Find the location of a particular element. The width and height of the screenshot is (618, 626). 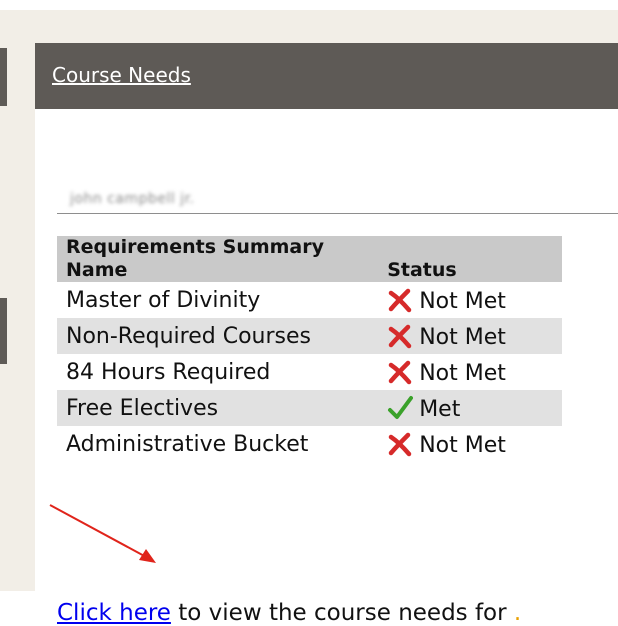

click-here-link: Click here is located at coordinates (114, 613).